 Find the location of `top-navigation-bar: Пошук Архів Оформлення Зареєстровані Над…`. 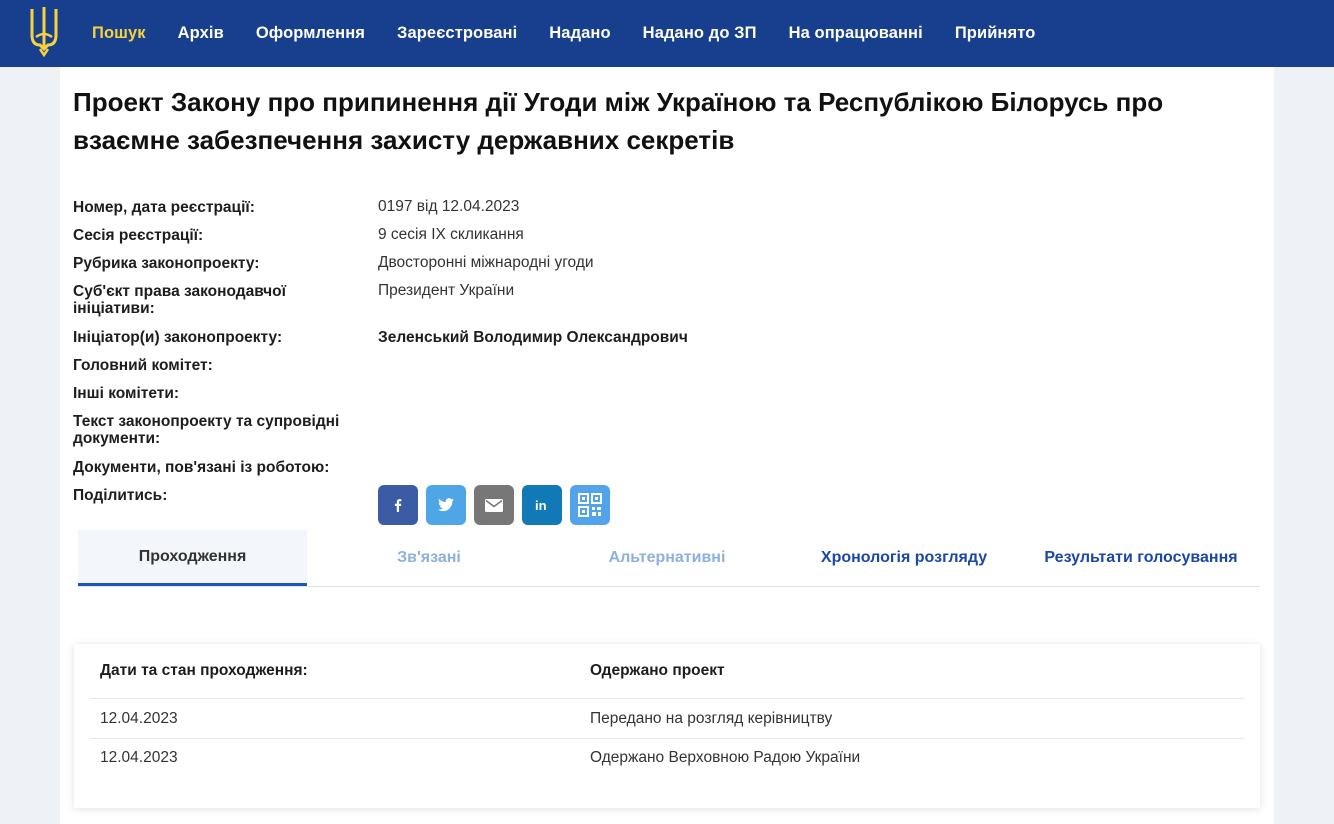

top-navigation-bar: Пошук Архів Оформлення Зареєстровані Над… is located at coordinates (667, 33).